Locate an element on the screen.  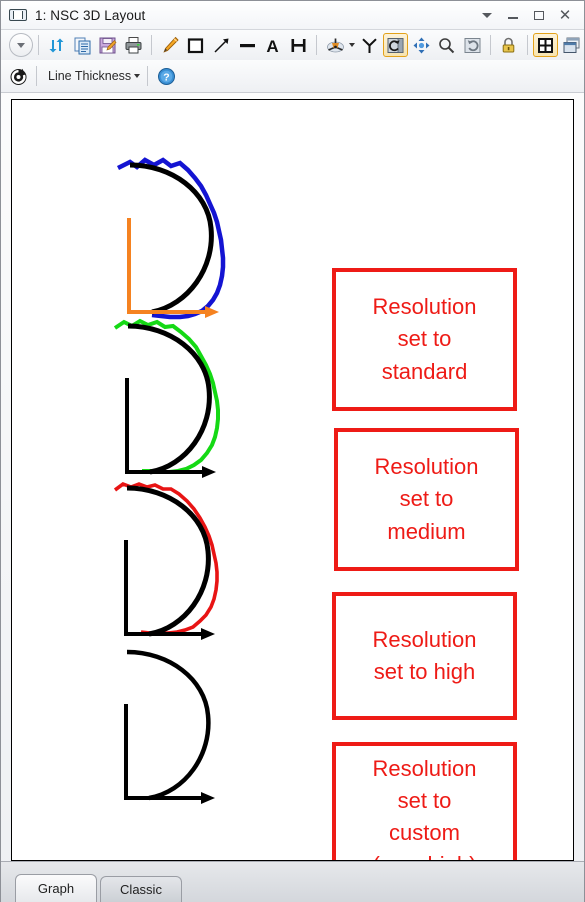
3d-axes-tripod-icon is located at coordinates (335, 45).